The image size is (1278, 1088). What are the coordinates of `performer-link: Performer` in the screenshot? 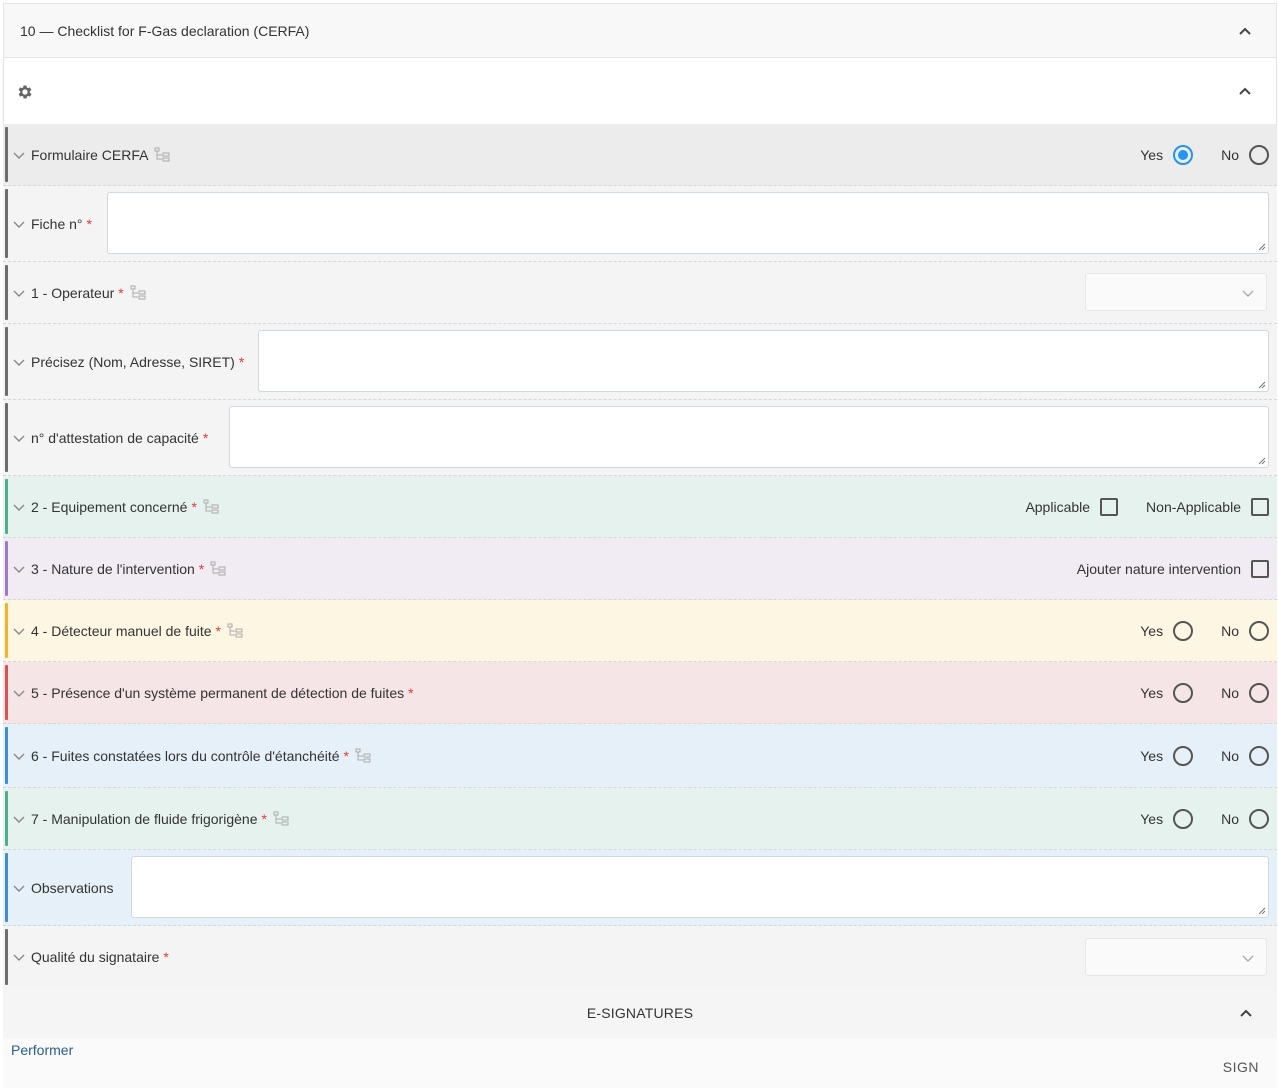 It's located at (42, 1050).